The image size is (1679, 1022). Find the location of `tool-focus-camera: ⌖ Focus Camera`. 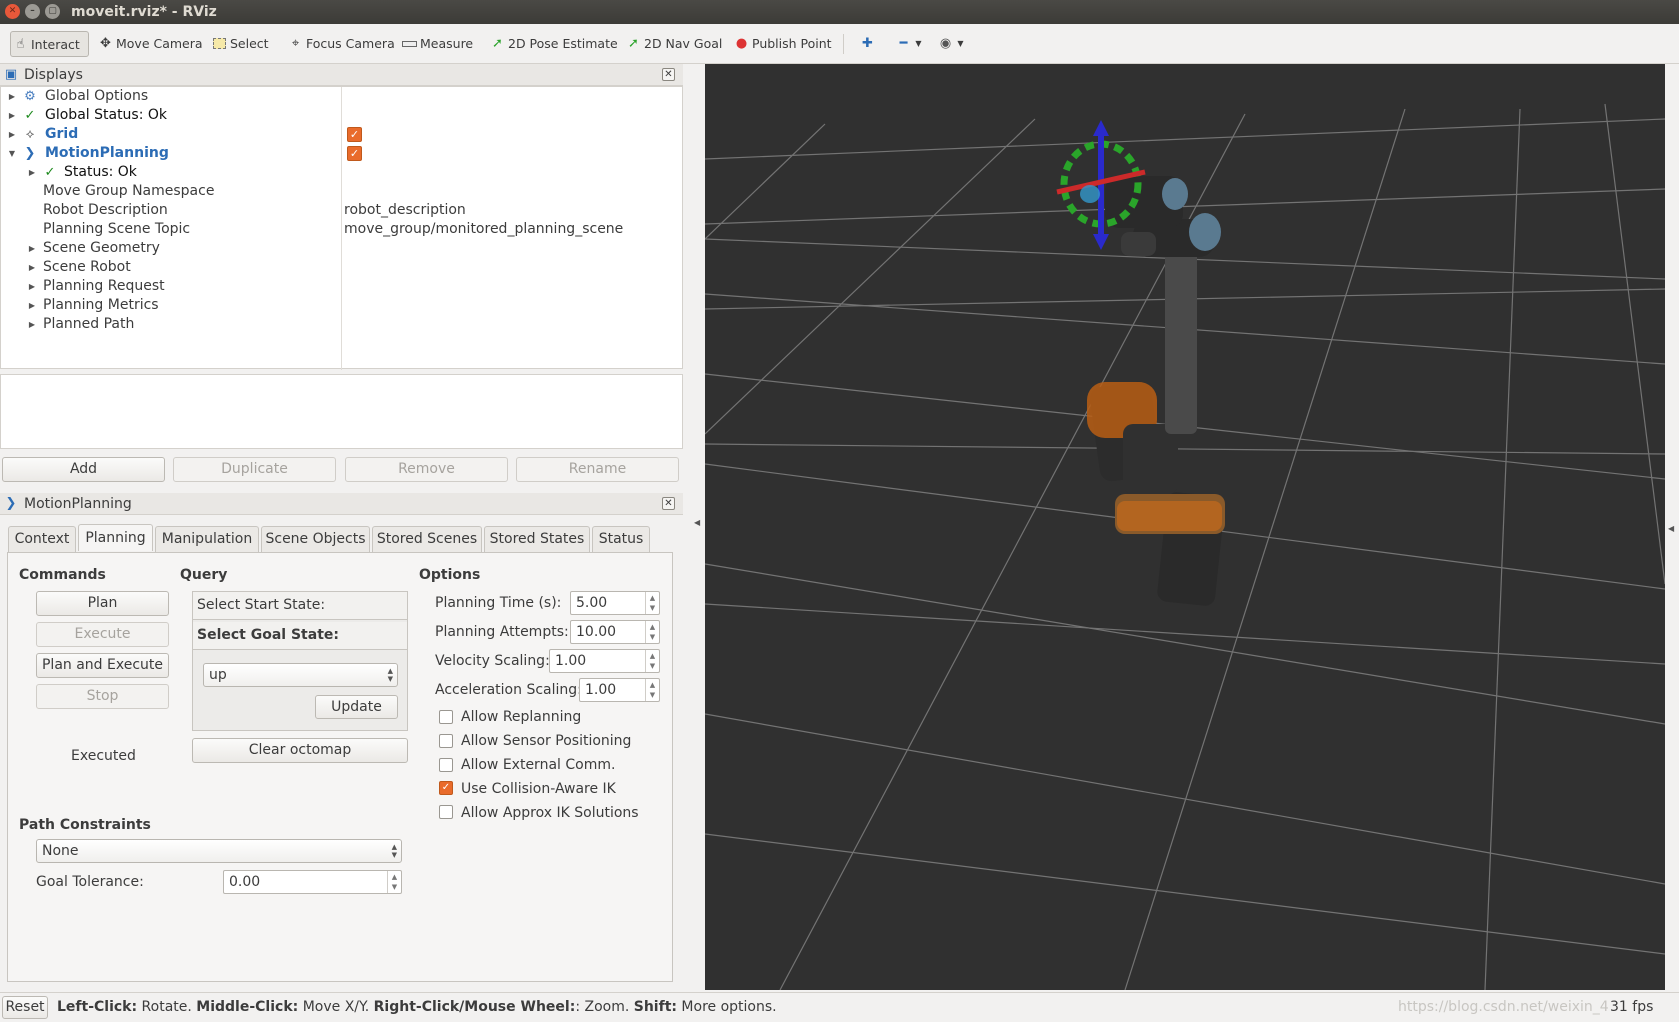

tool-focus-camera: ⌖ Focus Camera is located at coordinates (340, 44).